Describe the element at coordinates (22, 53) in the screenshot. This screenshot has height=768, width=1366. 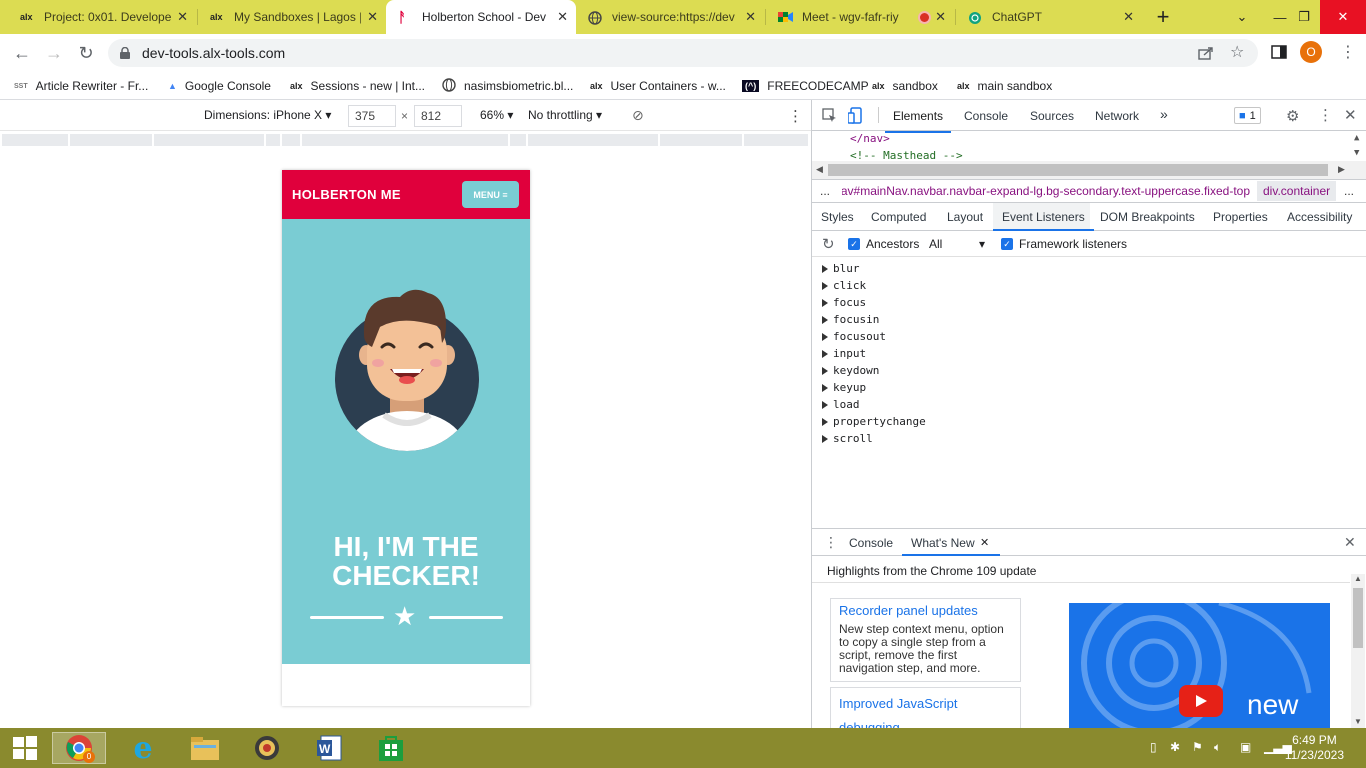
I see `back-icon: ←` at that location.